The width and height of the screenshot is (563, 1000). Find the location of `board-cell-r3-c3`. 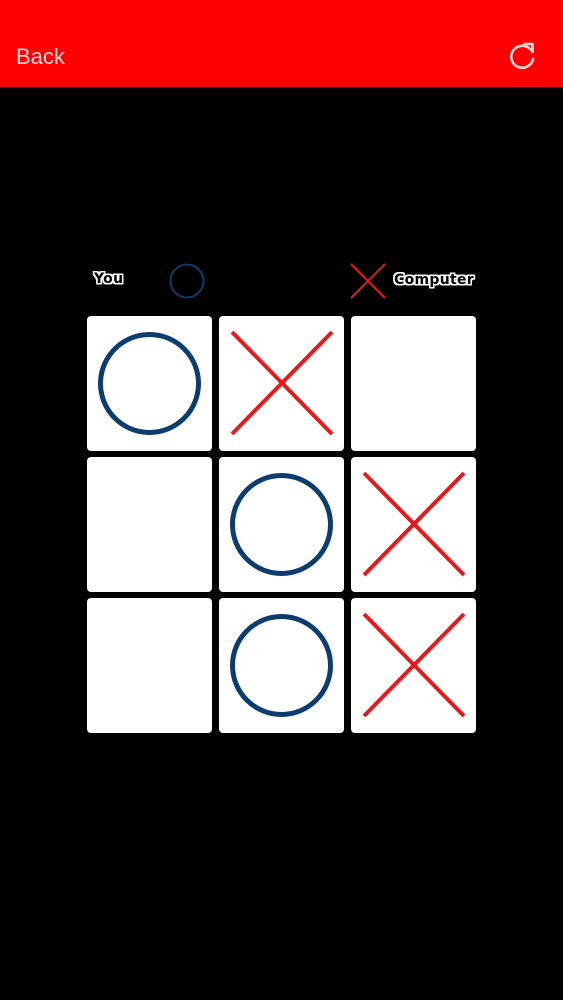

board-cell-r3-c3 is located at coordinates (413, 665).